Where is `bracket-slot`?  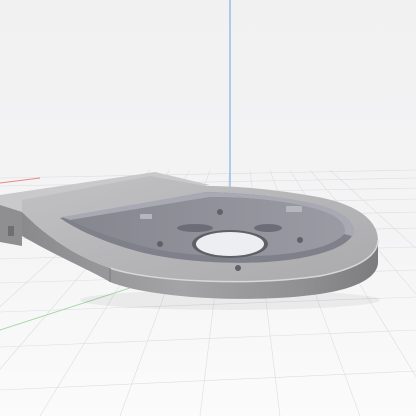 bracket-slot is located at coordinates (11, 231).